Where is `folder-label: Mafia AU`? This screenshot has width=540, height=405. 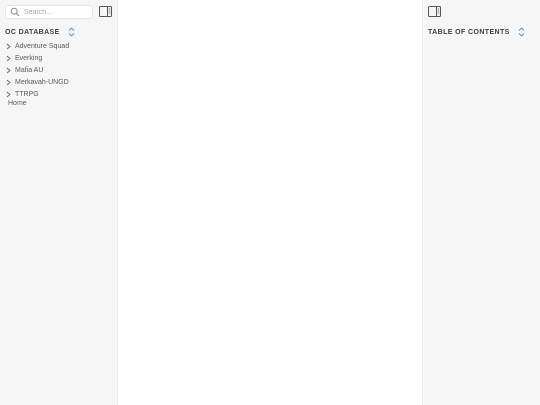
folder-label: Mafia AU is located at coordinates (29, 70).